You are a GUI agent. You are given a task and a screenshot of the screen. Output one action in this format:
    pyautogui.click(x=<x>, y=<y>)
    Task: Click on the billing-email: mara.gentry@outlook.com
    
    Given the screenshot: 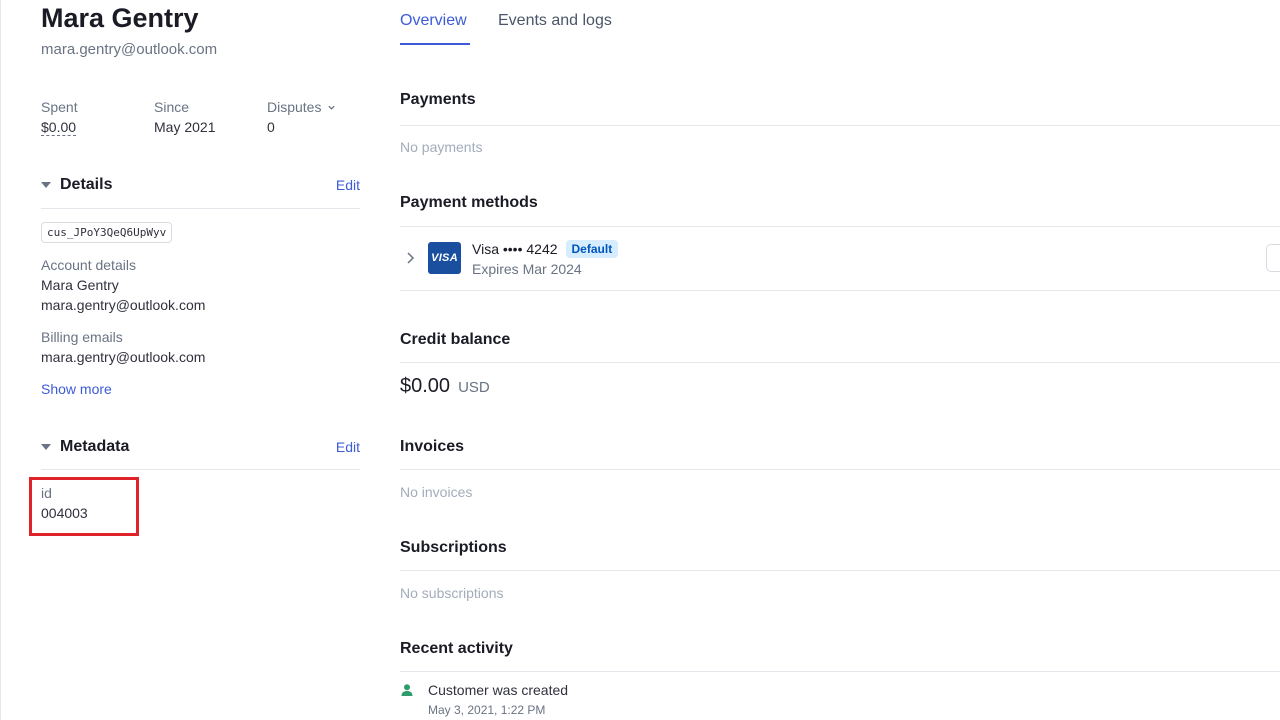 What is the action you would take?
    pyautogui.click(x=123, y=357)
    